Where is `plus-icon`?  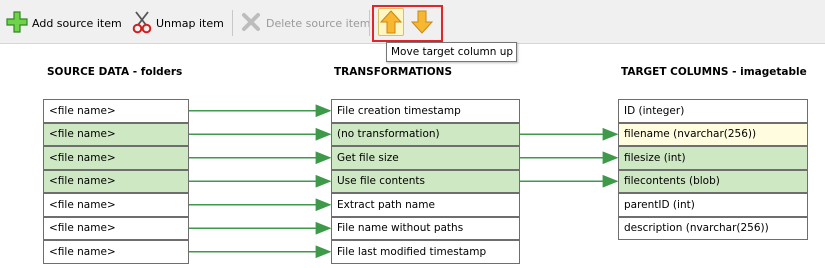
plus-icon is located at coordinates (17, 23).